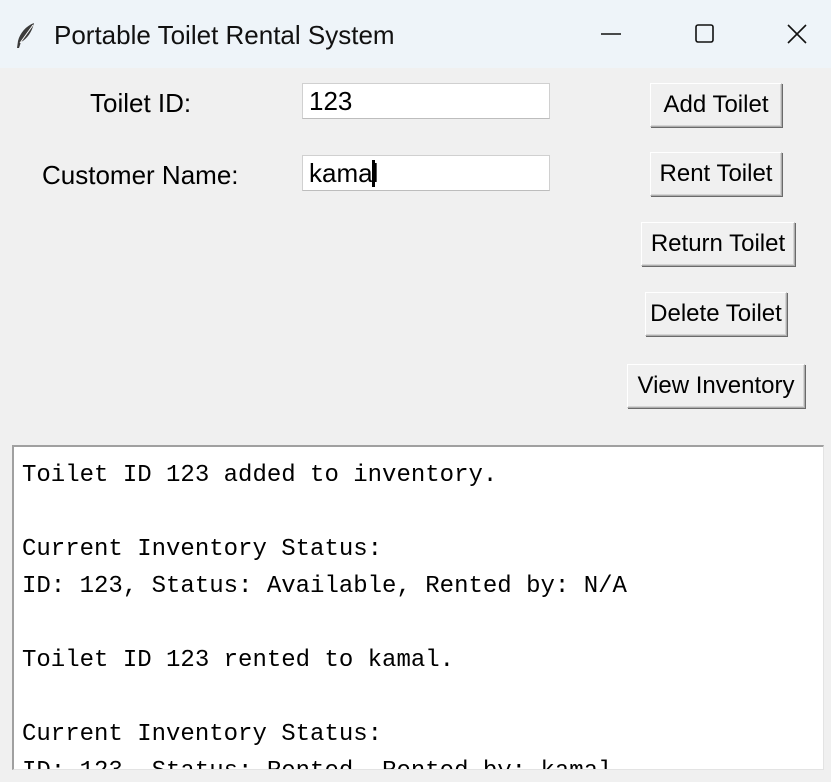 The height and width of the screenshot is (782, 831). I want to click on close-icon, so click(797, 34).